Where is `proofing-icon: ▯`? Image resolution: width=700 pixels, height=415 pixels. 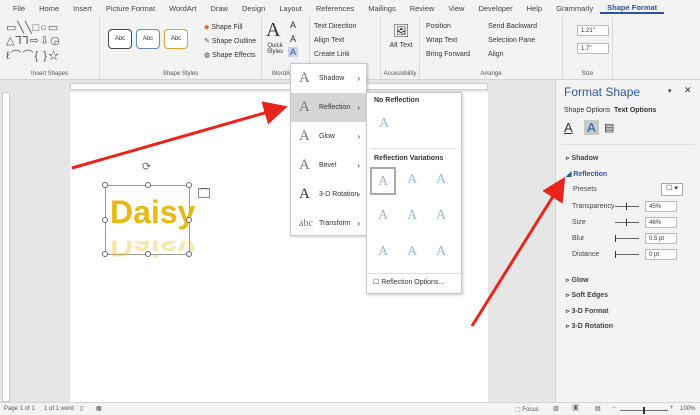 proofing-icon: ▯ is located at coordinates (81, 408).